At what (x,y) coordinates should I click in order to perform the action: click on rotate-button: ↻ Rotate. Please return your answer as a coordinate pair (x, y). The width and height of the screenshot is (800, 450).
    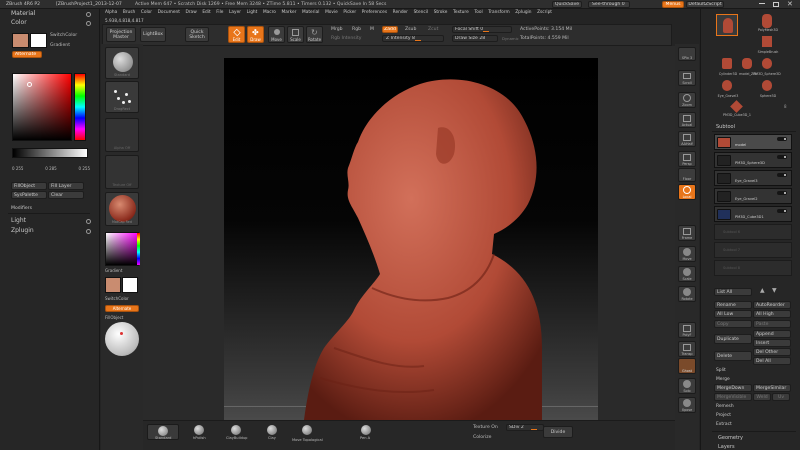
    Looking at the image, I should click on (314, 34).